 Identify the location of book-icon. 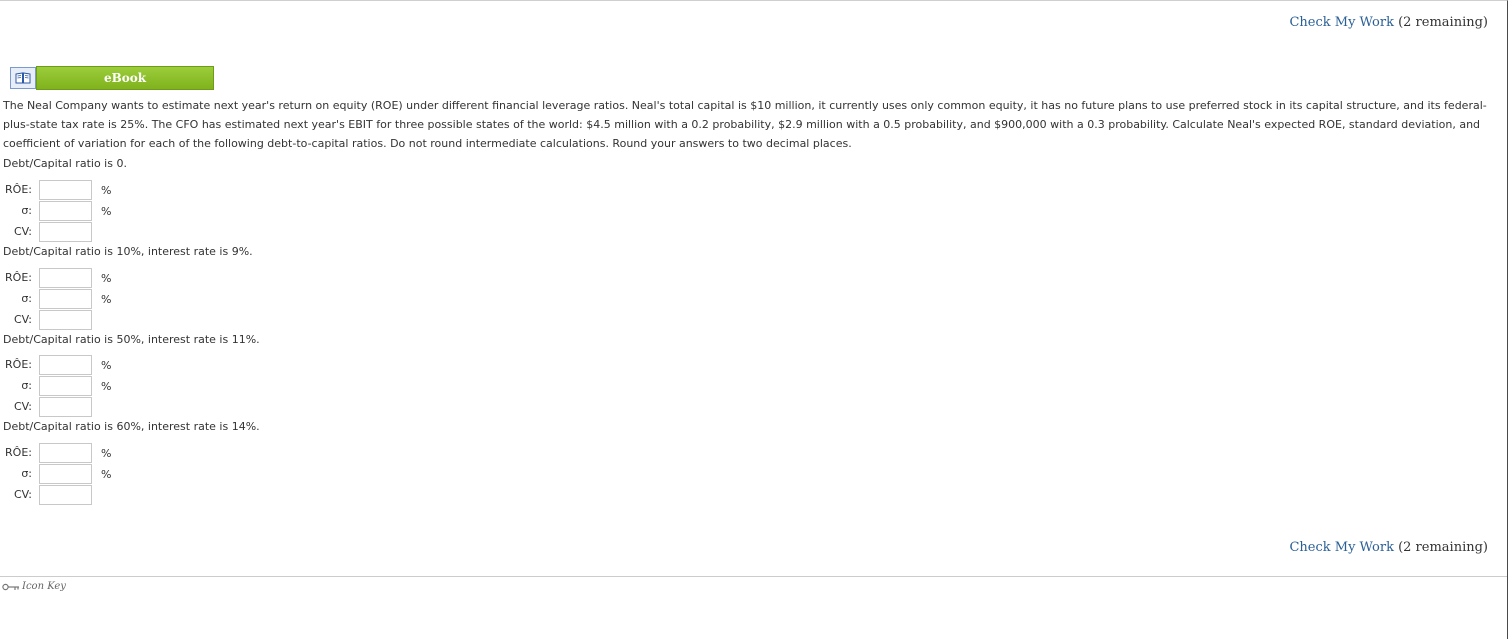
(23, 78).